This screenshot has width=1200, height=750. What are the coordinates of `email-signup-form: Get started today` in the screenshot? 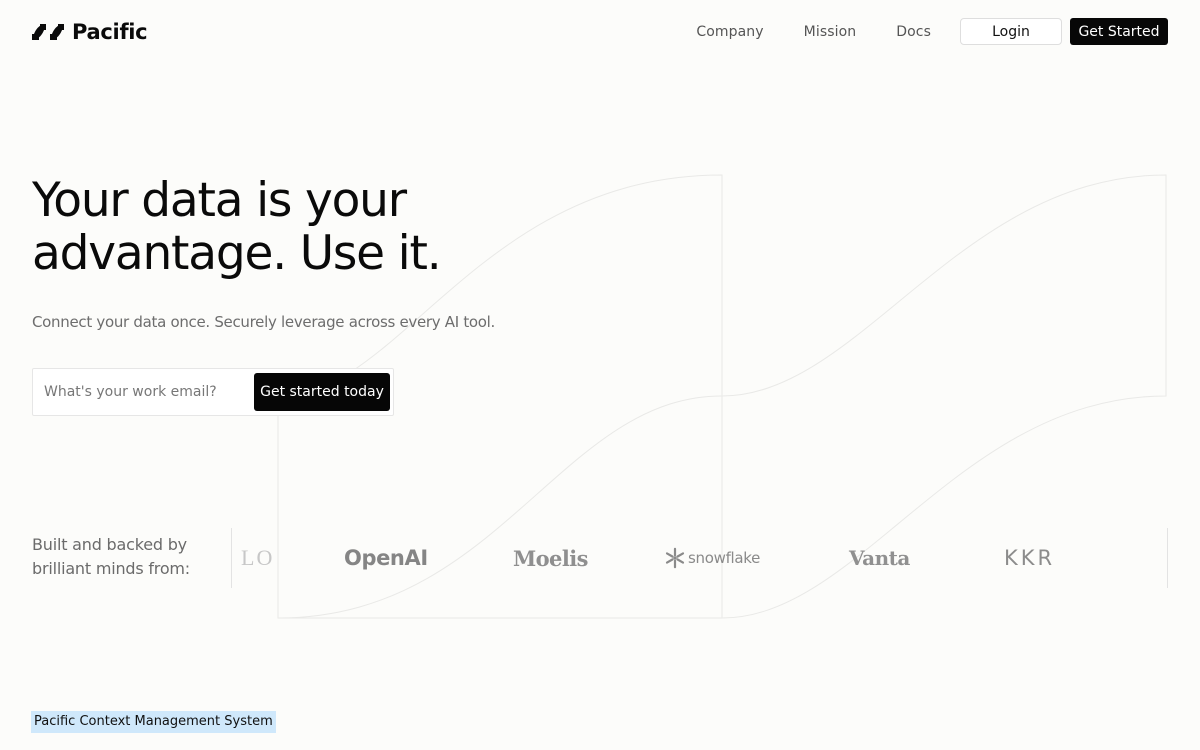 It's located at (213, 392).